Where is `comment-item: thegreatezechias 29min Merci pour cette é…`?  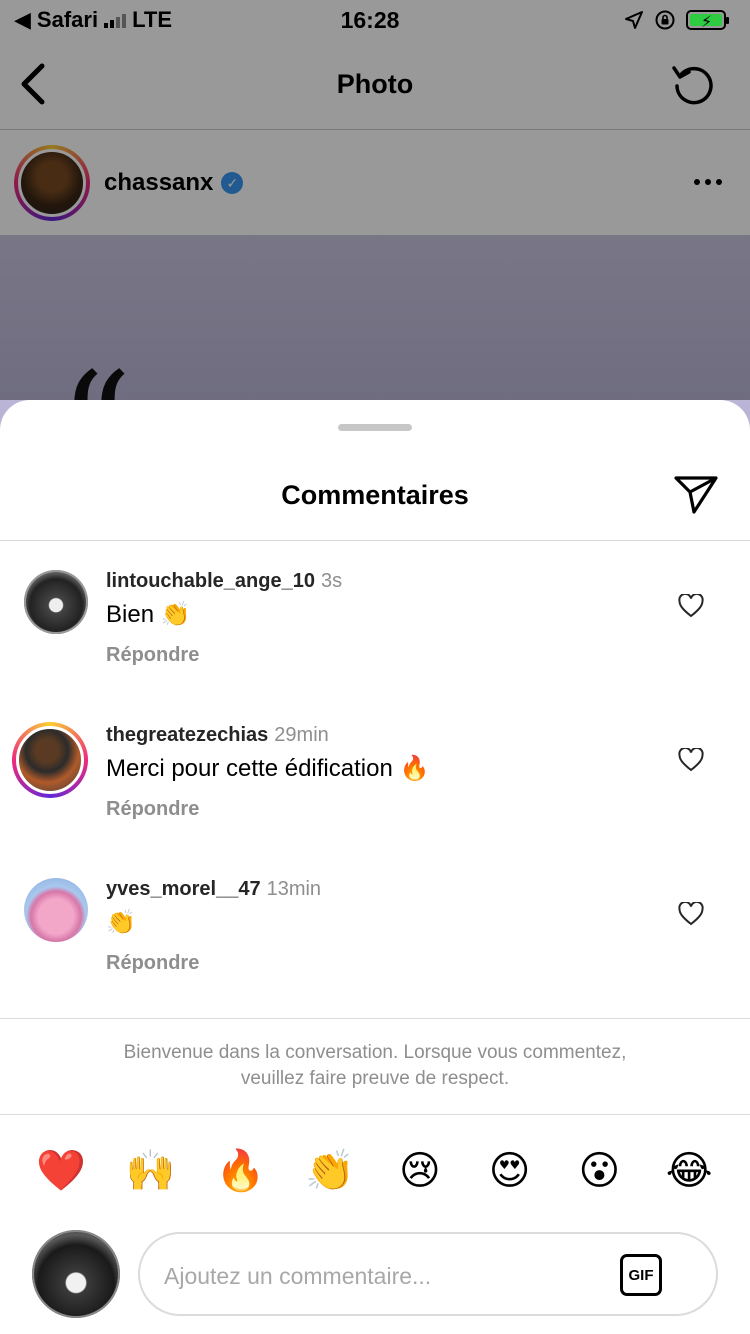
comment-item: thegreatezechias 29min Merci pour cette é… is located at coordinates (375, 783).